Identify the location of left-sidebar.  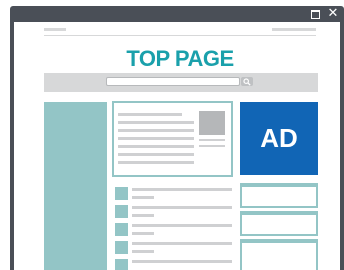
(75, 186).